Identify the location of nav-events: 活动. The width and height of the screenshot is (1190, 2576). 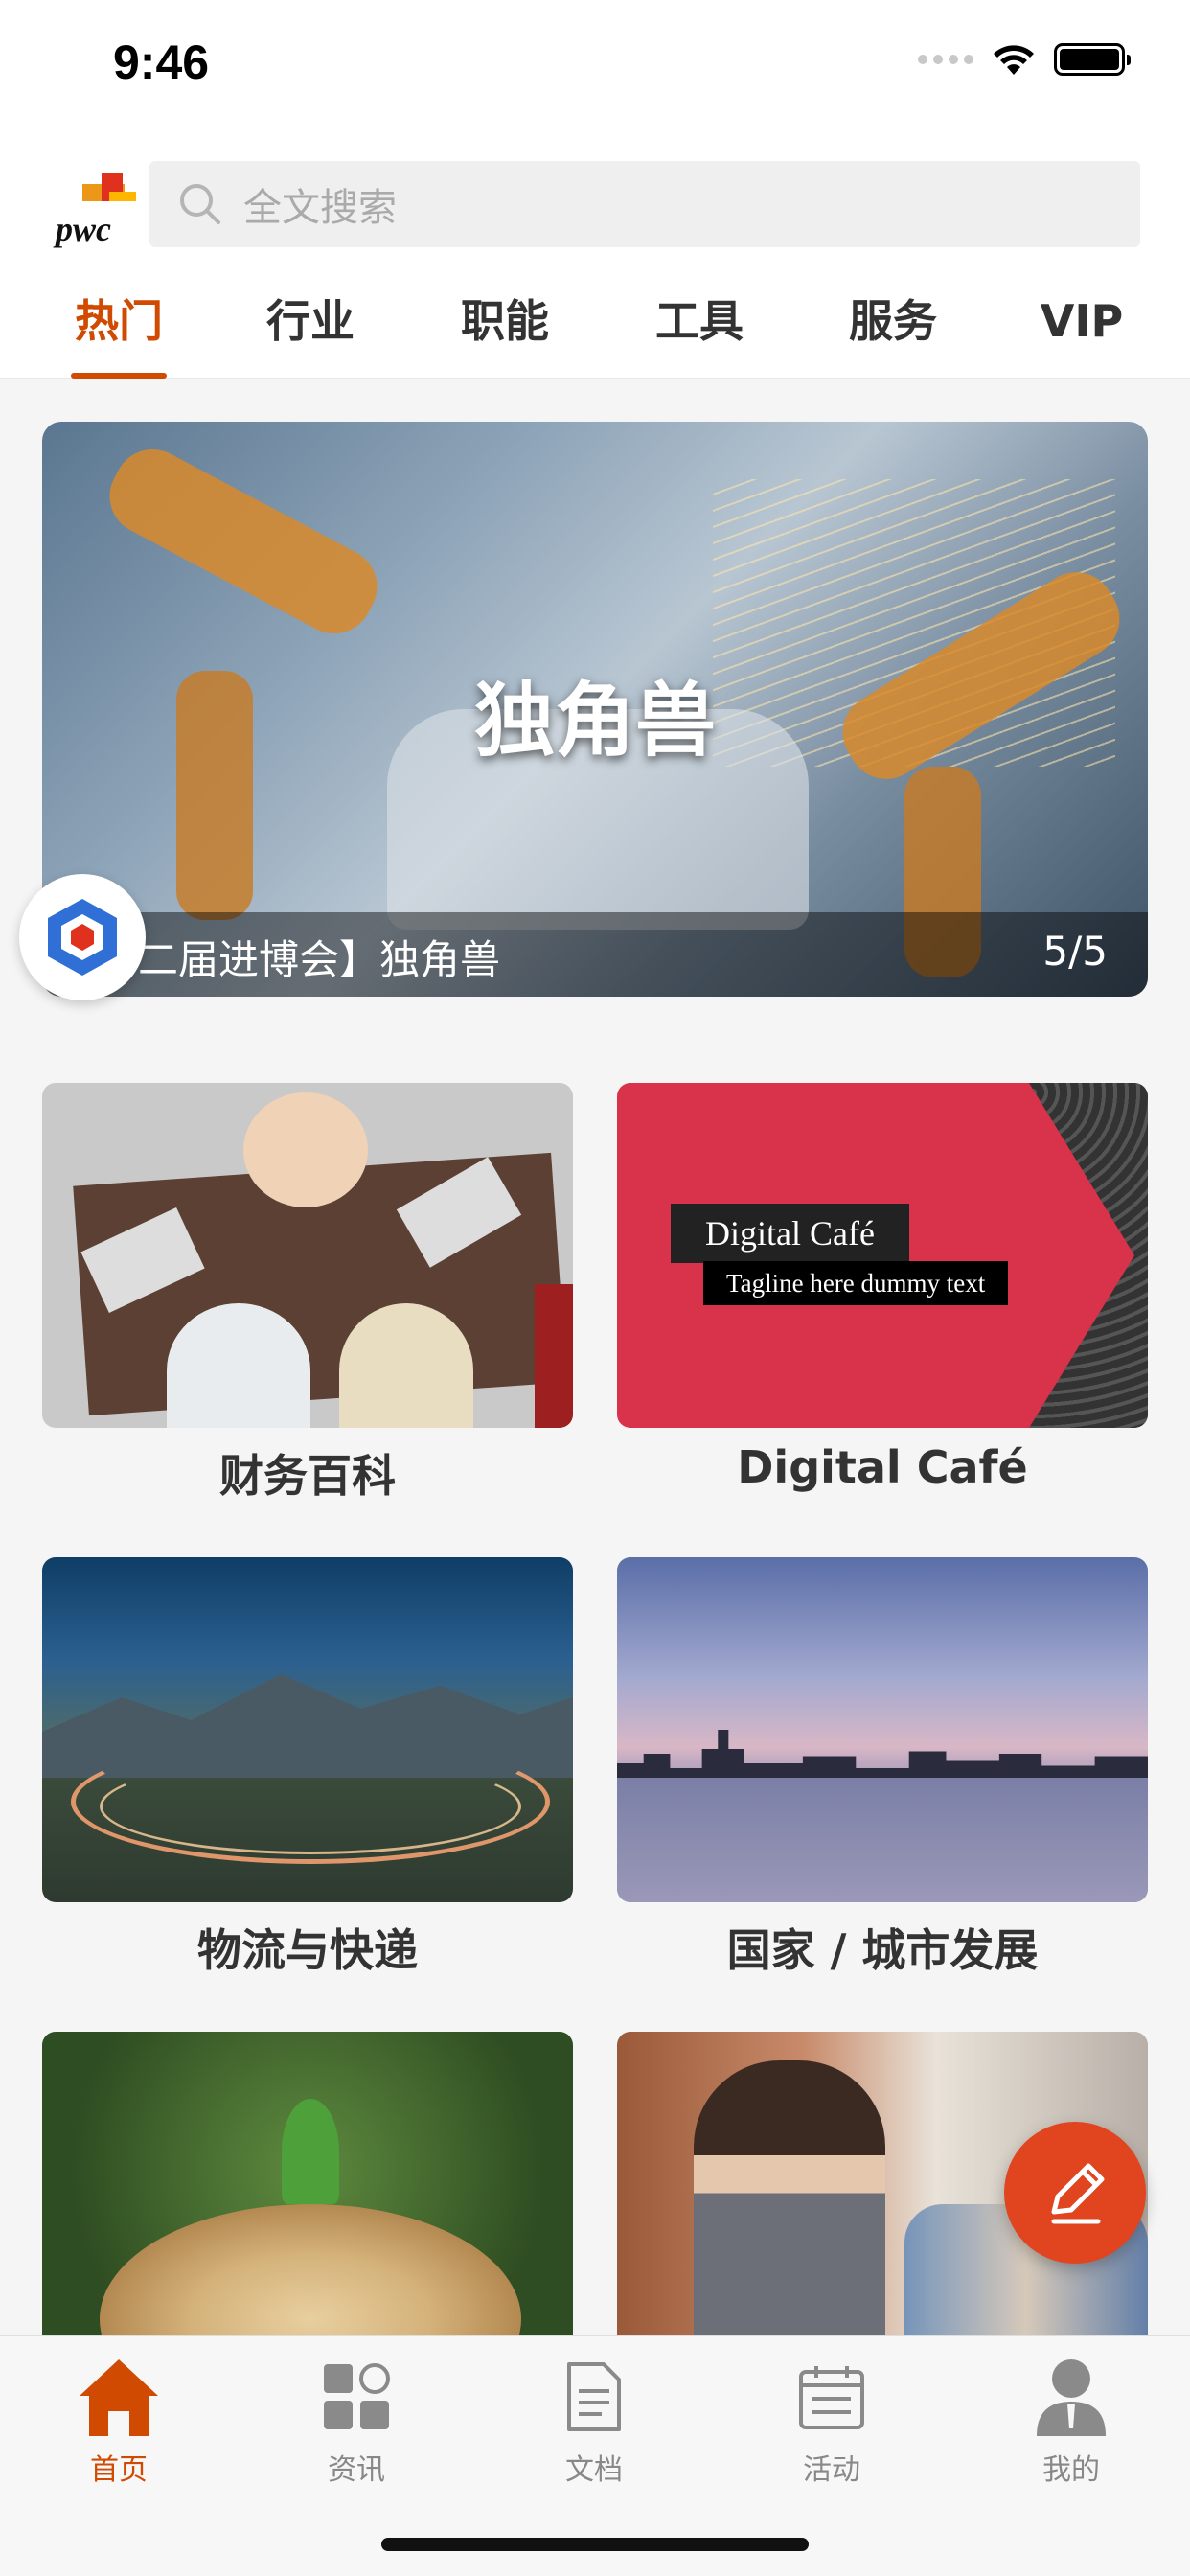
(832, 2421).